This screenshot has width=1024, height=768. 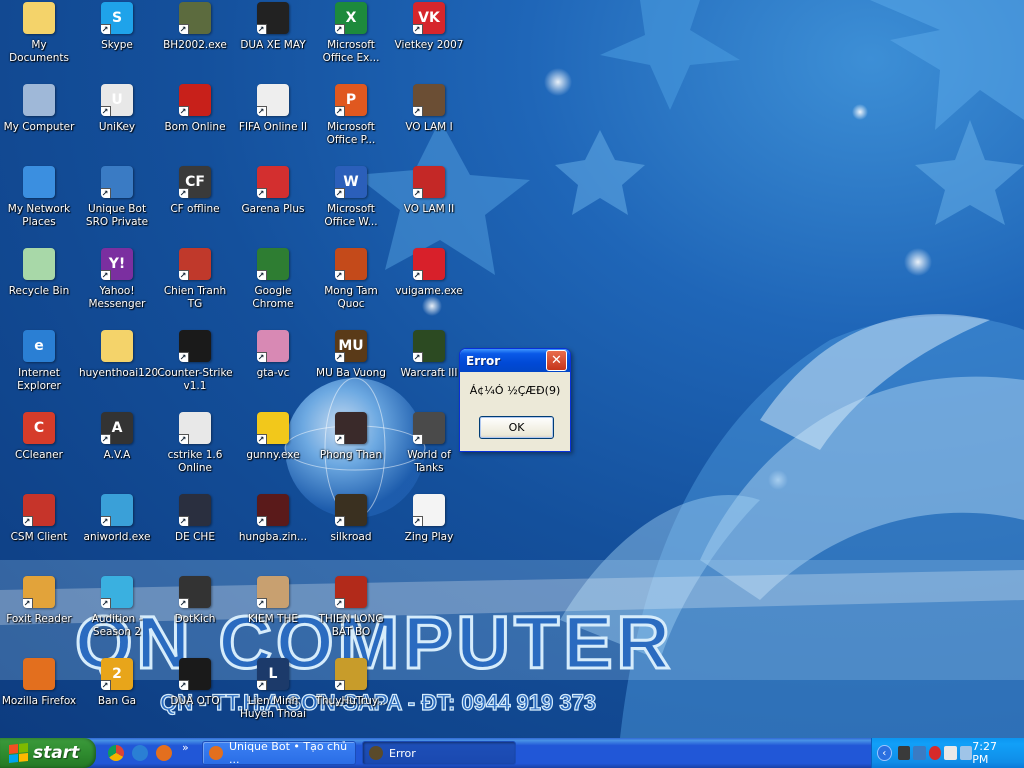 I want to click on desktop-icon: ↗ VO LAM II, so click(x=429, y=204).